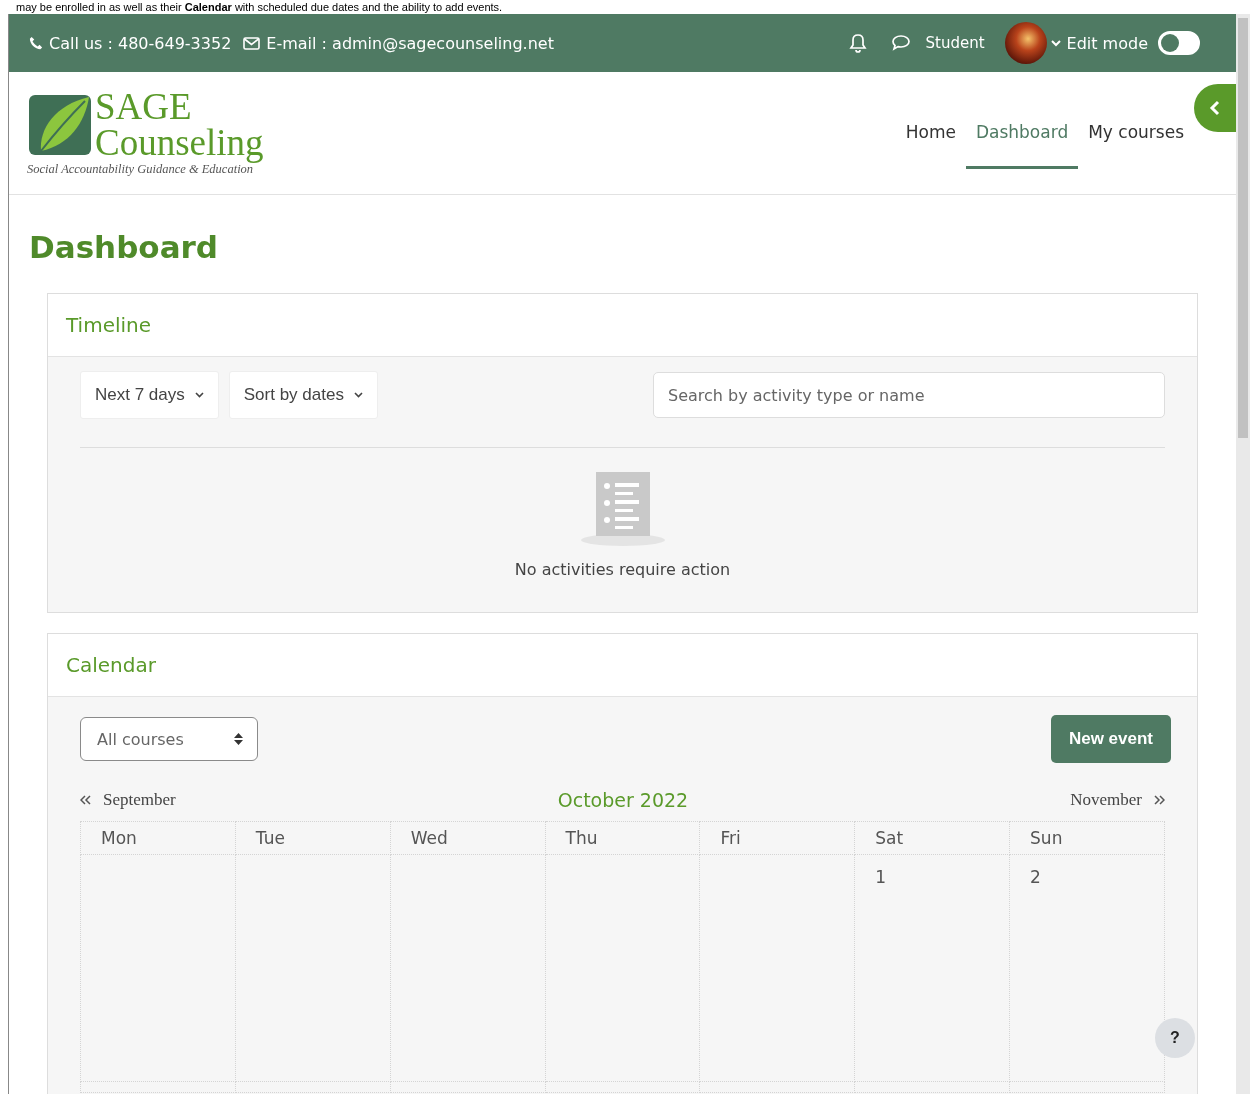 This screenshot has height=1094, width=1250. I want to click on chevron-left-icon, so click(1215, 108).